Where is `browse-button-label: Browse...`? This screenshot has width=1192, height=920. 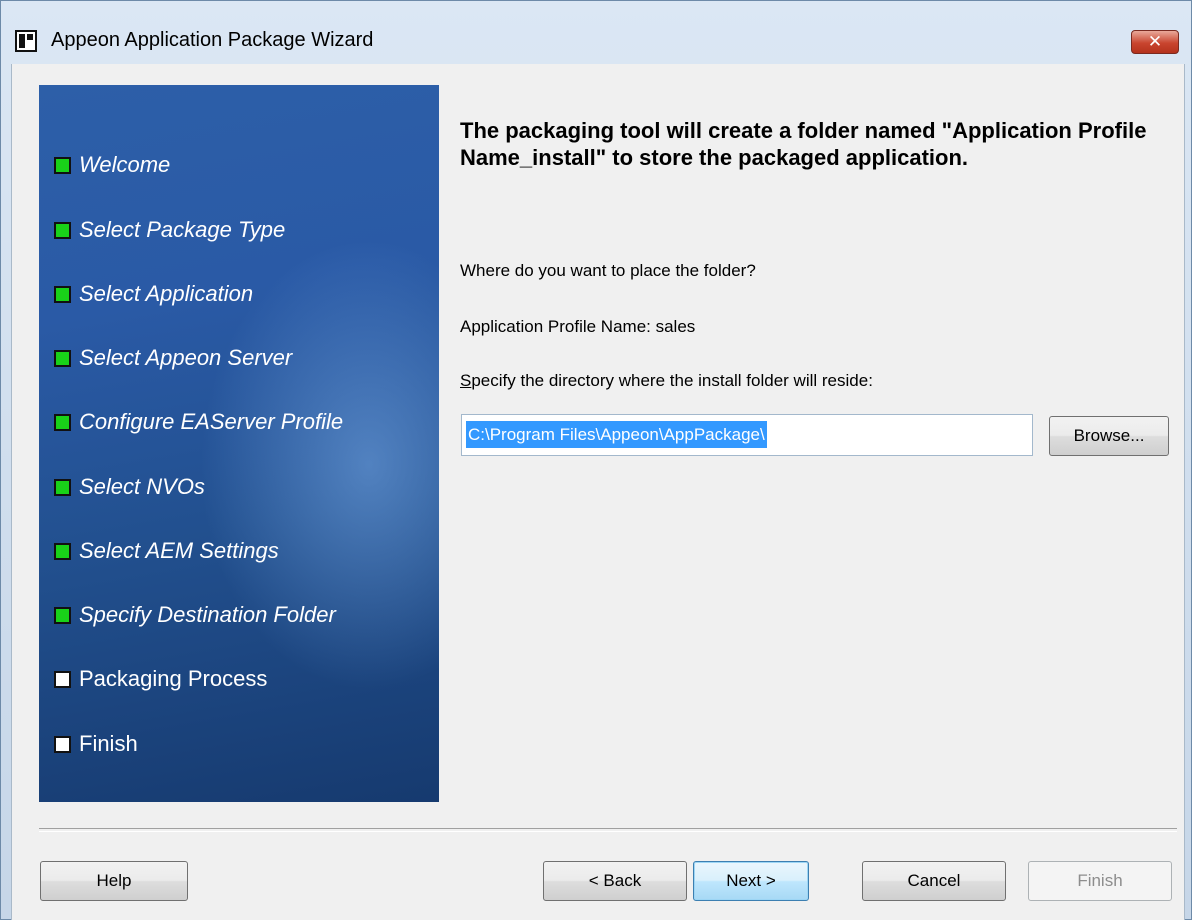
browse-button-label: Browse... is located at coordinates (1109, 435).